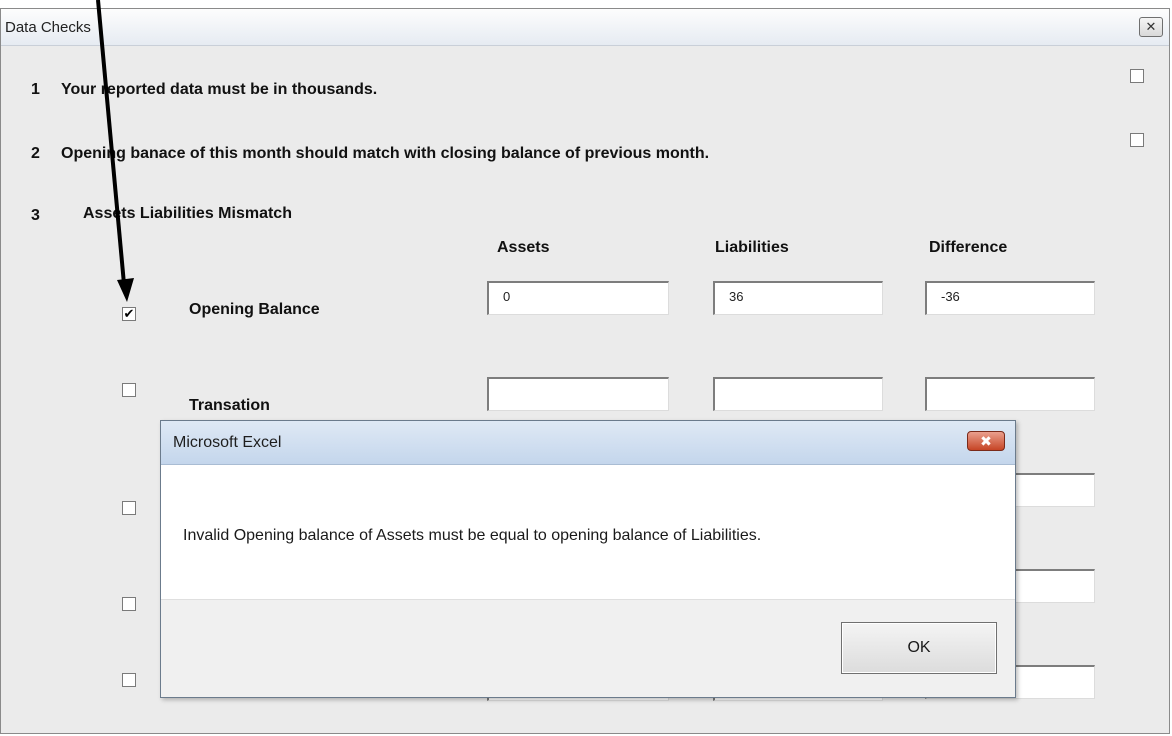  I want to click on arrow-shaft, so click(111, 142).